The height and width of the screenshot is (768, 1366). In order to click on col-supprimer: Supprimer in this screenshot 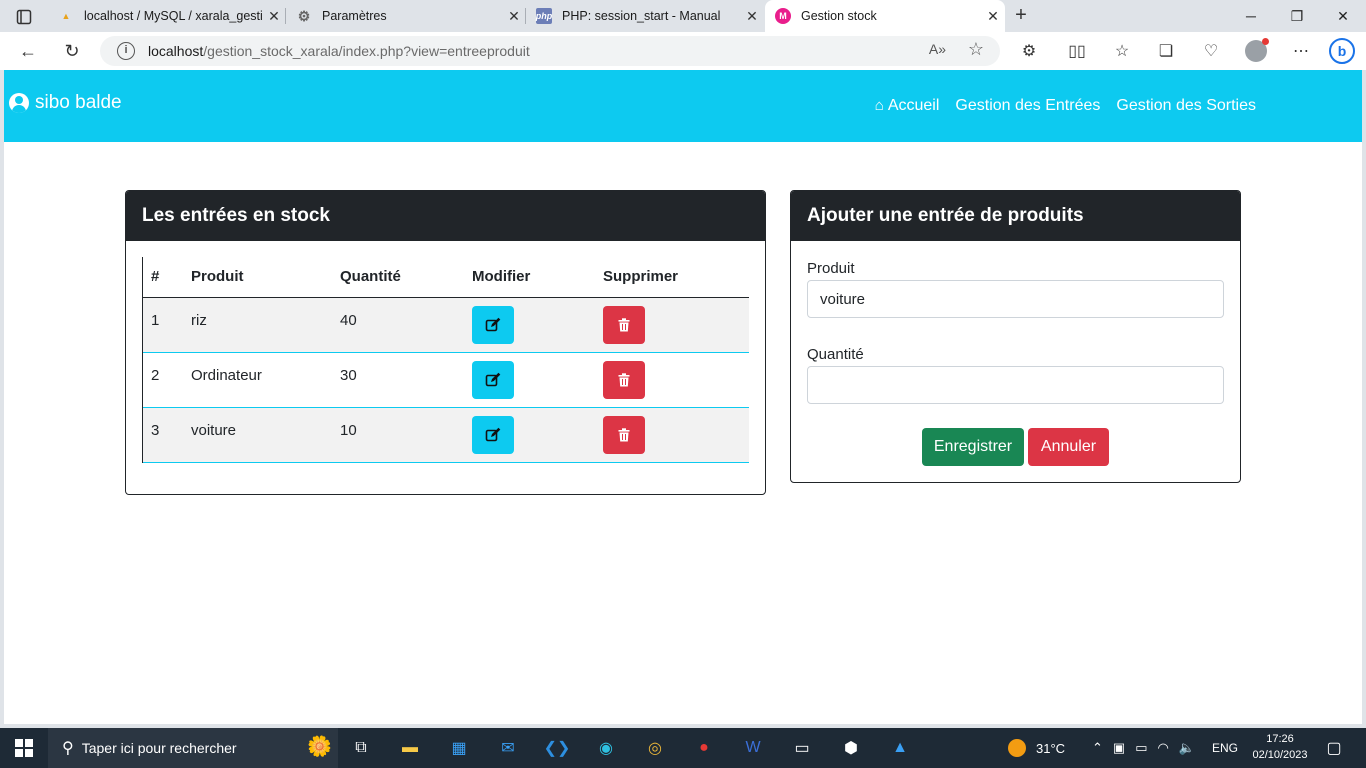, I will do `click(672, 277)`.